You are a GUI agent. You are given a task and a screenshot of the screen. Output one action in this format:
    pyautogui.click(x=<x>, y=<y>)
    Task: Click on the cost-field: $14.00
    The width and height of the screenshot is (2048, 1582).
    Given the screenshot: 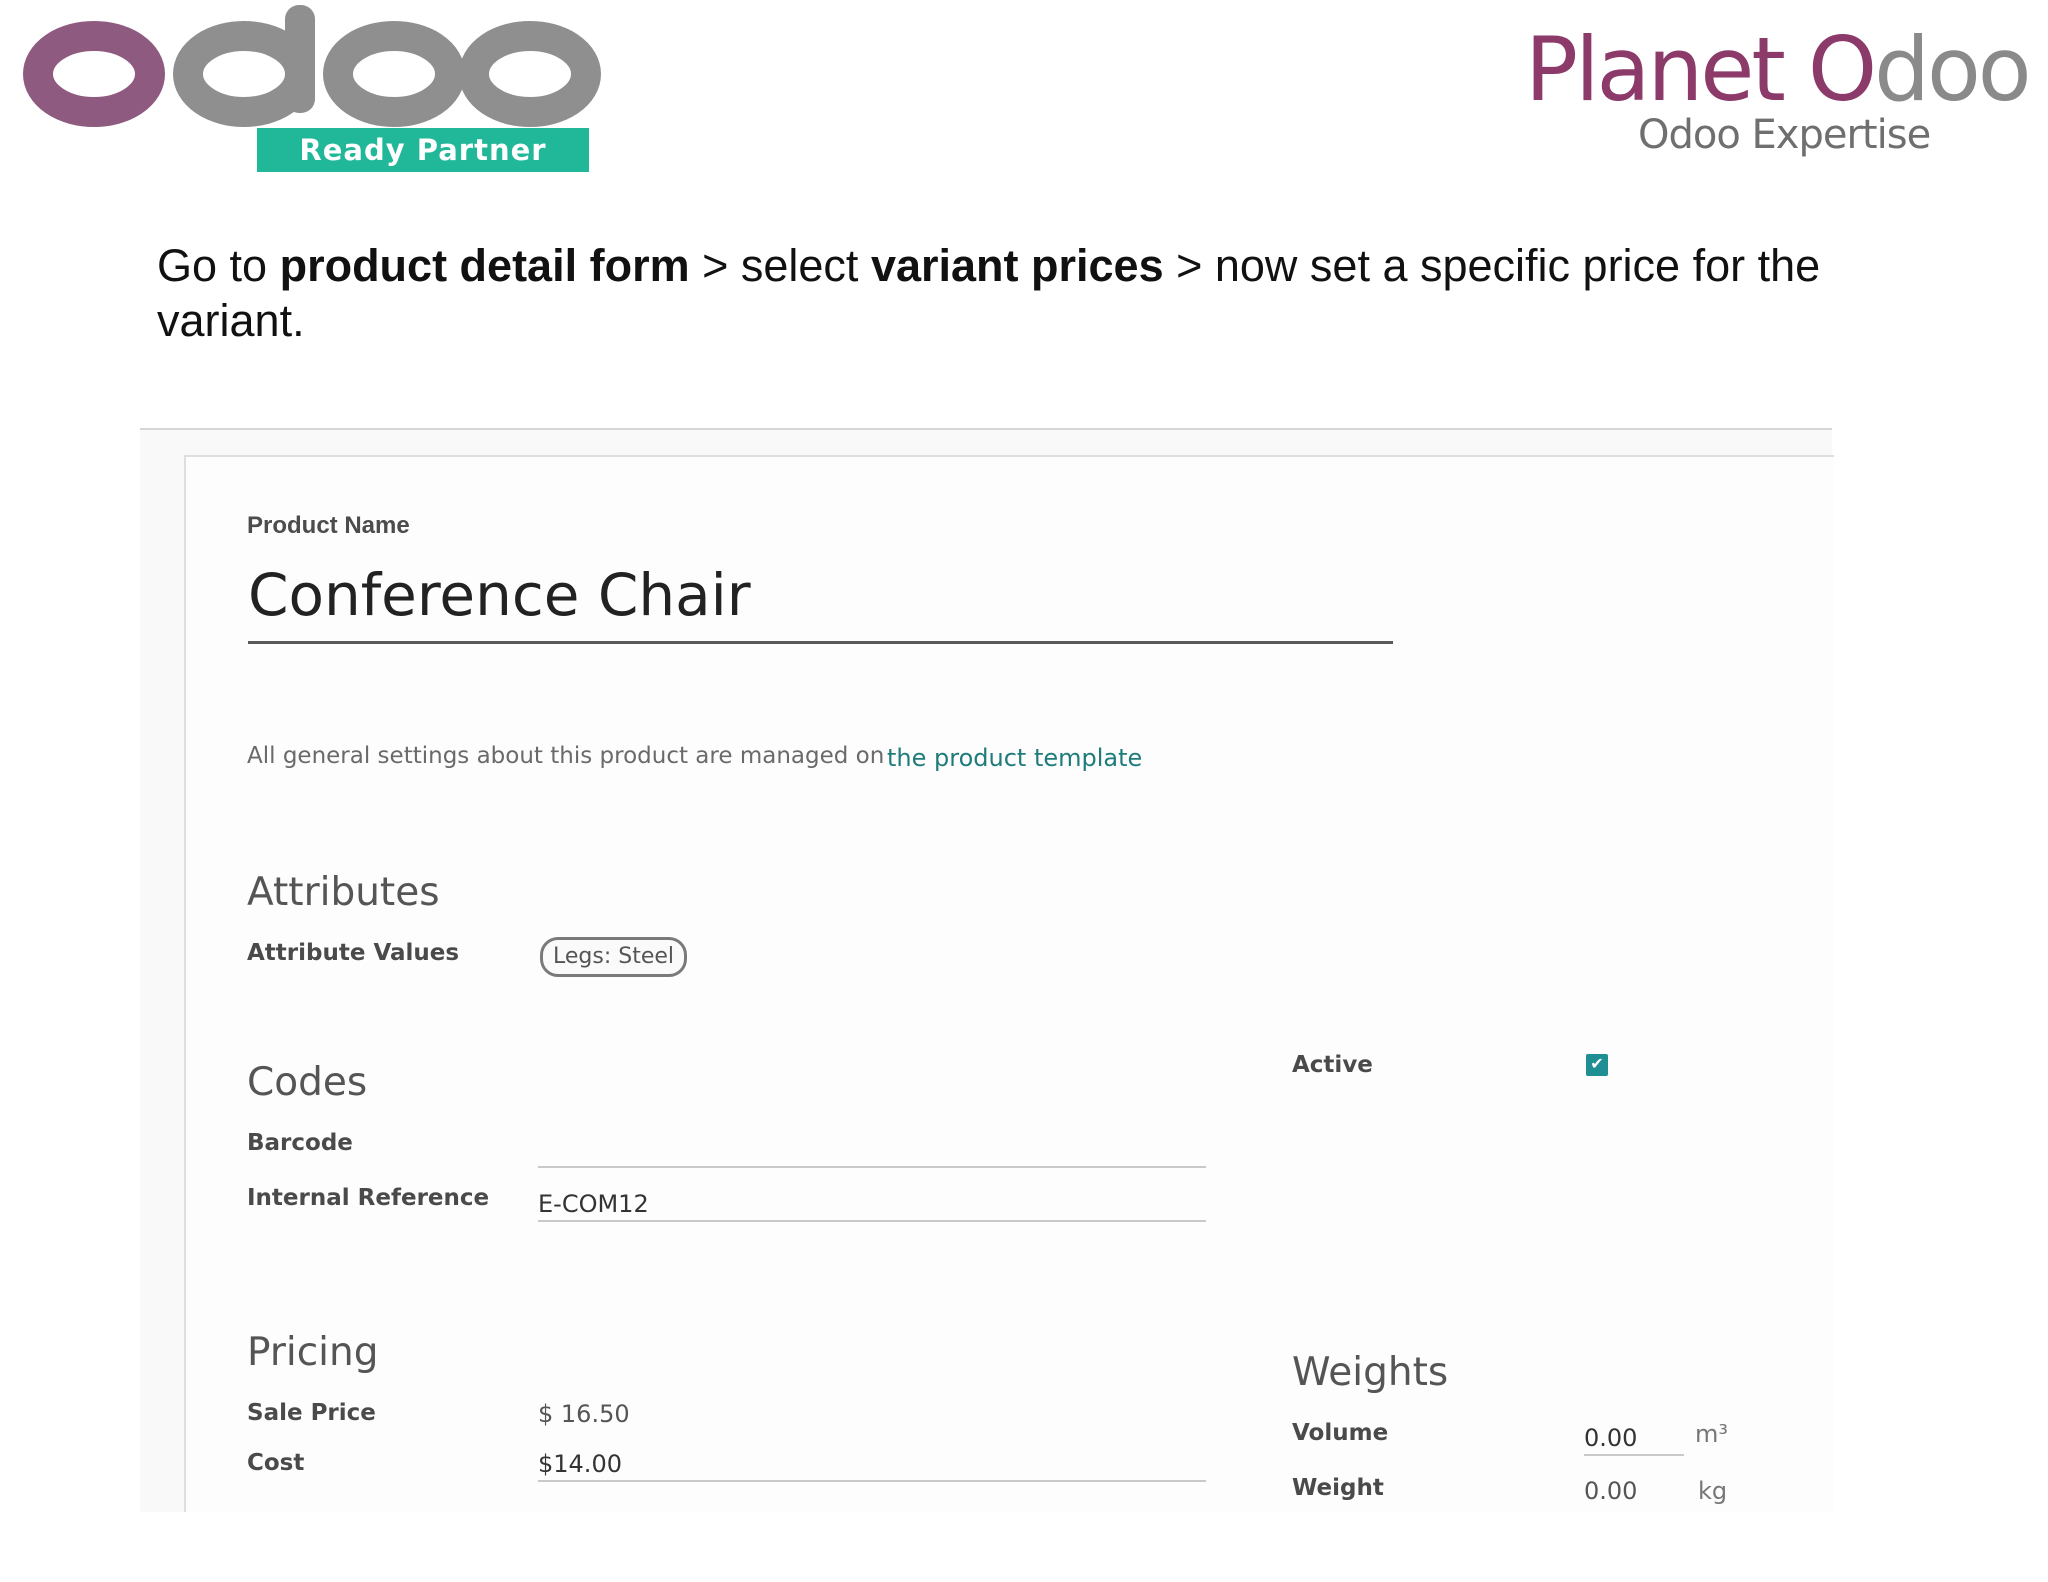 What is the action you would take?
    pyautogui.click(x=872, y=1463)
    